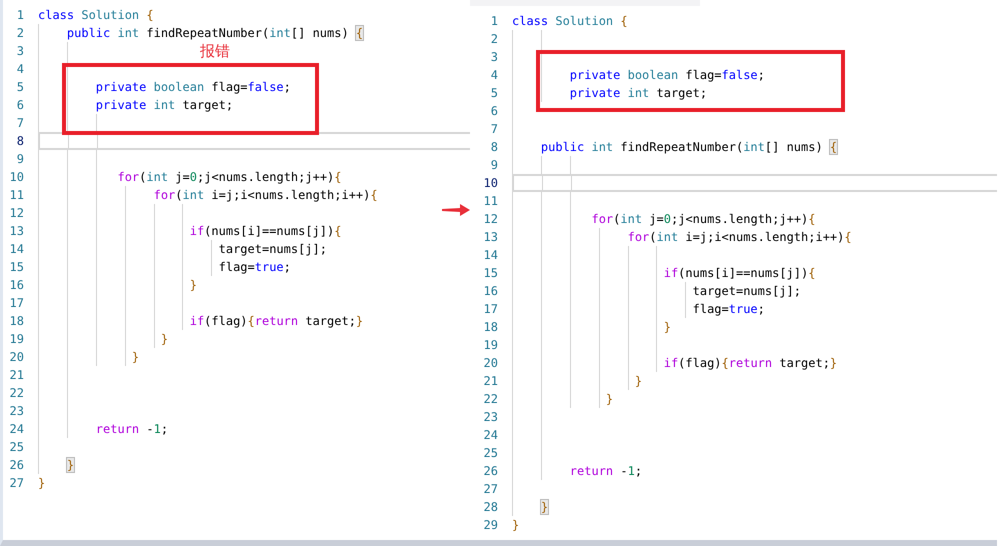 The image size is (1000, 546). What do you see at coordinates (456, 210) in the screenshot?
I see `arrow-icon` at bounding box center [456, 210].